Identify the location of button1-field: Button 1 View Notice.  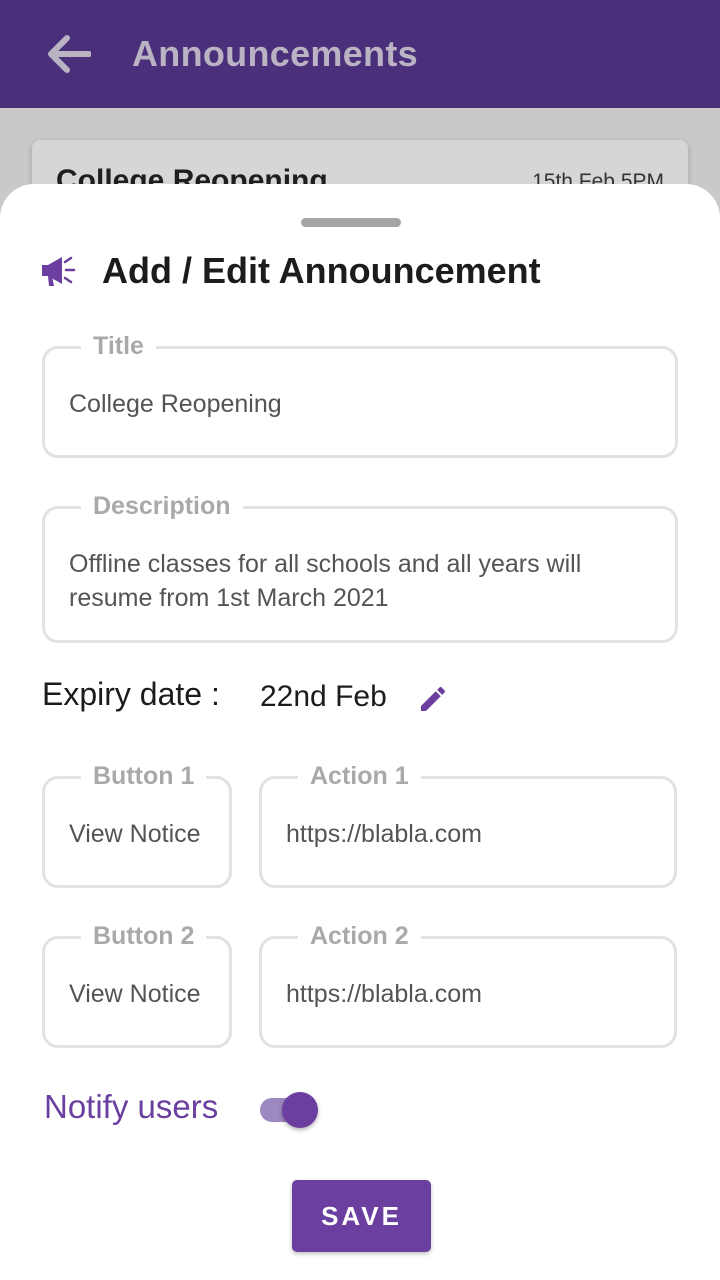
(137, 824).